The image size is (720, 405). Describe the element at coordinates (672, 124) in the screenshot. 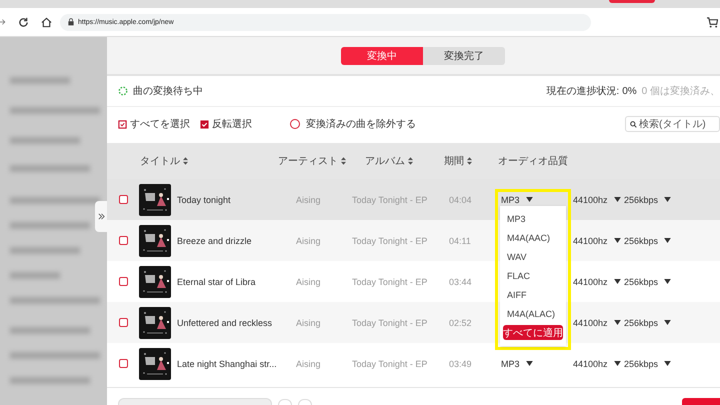

I see `search-field: 検索(タイトル)` at that location.